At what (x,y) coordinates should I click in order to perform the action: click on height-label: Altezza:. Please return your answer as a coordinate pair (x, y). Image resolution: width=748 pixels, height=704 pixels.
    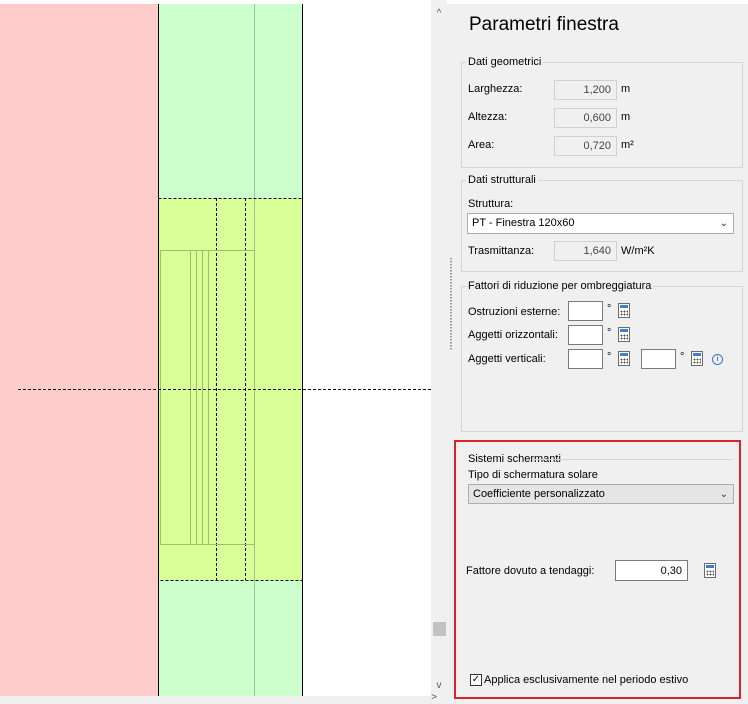
    Looking at the image, I should click on (488, 117).